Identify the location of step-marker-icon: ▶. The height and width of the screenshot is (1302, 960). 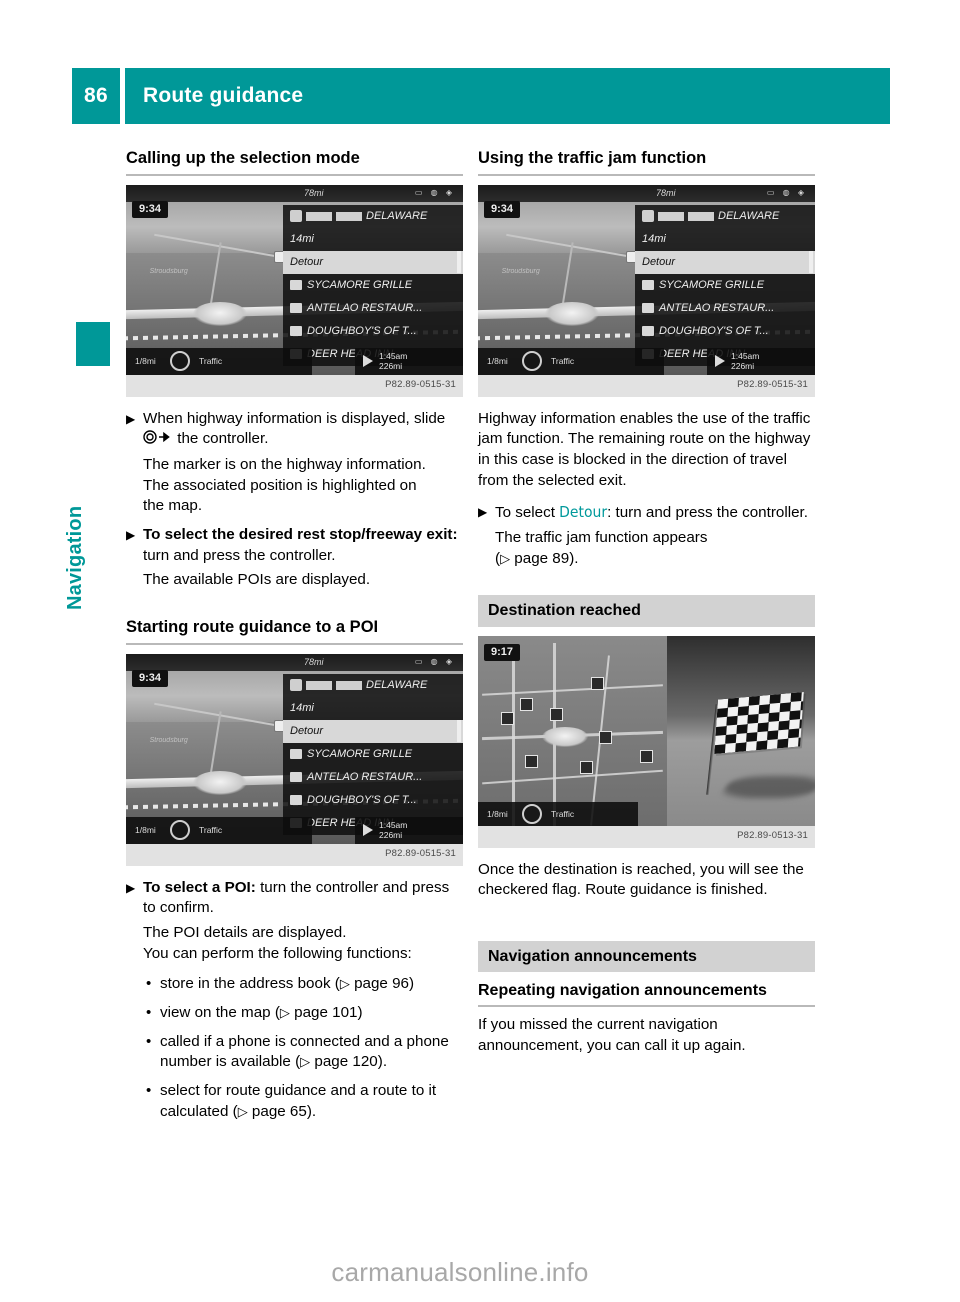
(483, 512).